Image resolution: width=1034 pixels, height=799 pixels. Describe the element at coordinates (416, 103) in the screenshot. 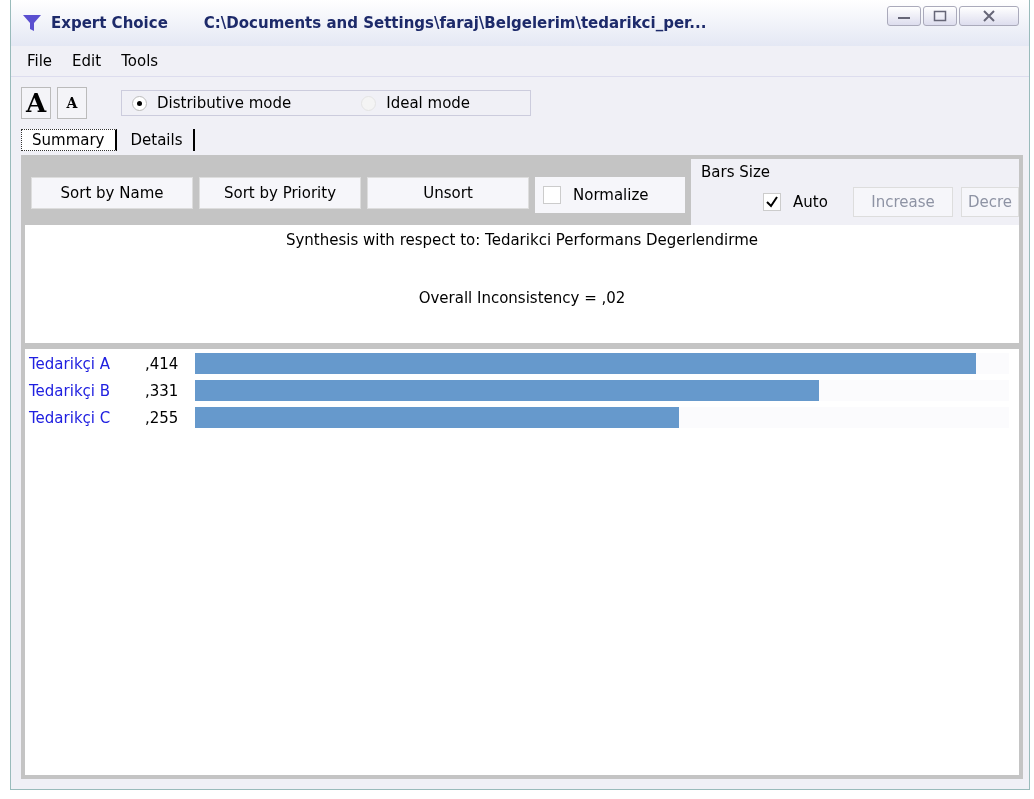

I see `mode-radio: Ideal mode` at that location.